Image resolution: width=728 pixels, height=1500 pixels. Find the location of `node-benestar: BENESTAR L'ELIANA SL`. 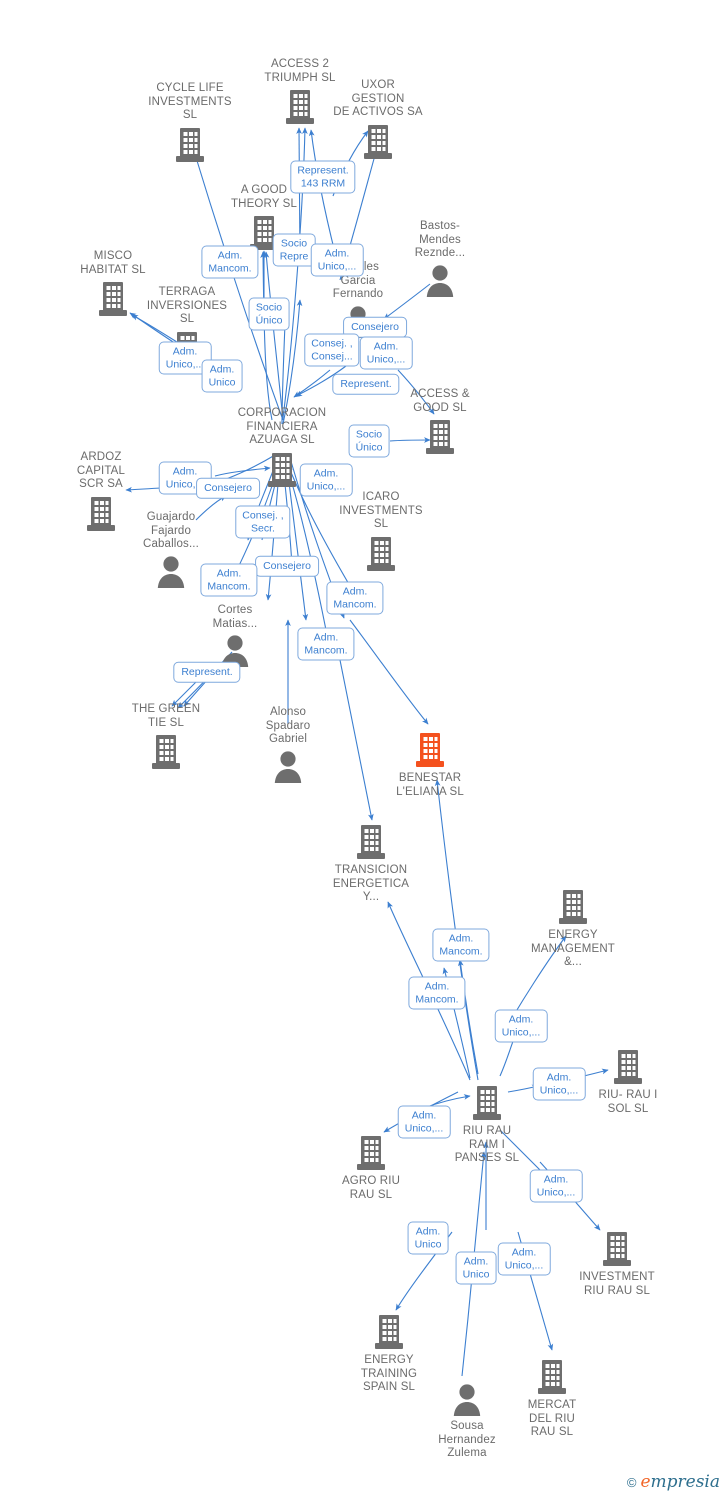

node-benestar: BENESTAR L'ELIANA SL is located at coordinates (430, 765).